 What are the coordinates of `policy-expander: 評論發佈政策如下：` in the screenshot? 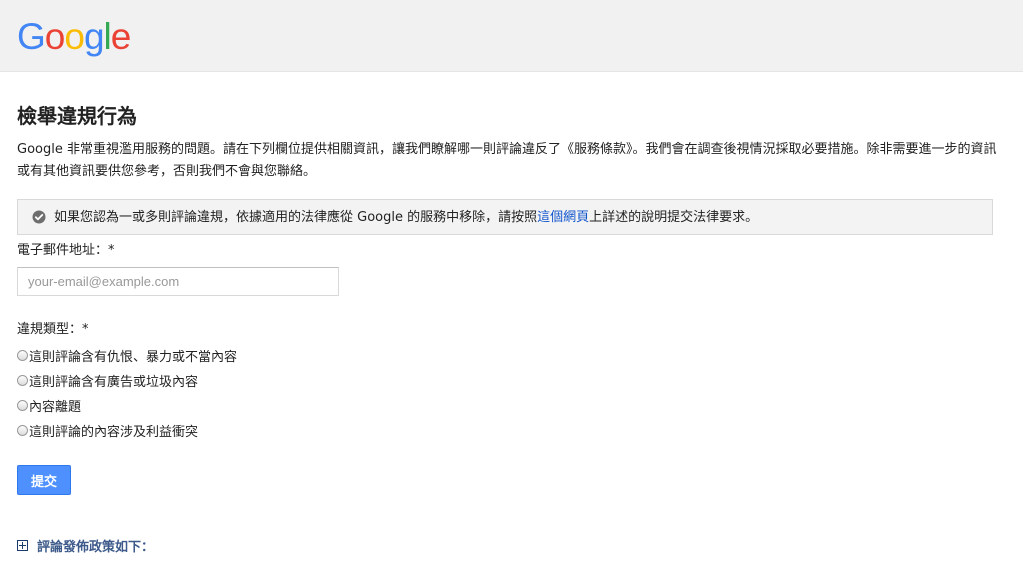 It's located at (85, 545).